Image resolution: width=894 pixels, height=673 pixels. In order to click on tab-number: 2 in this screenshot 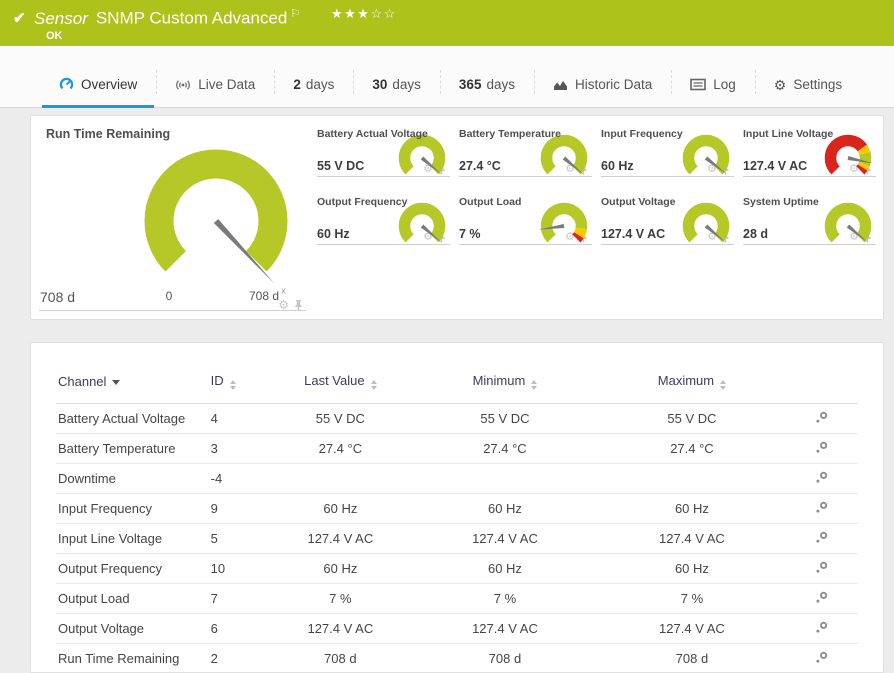, I will do `click(297, 84)`.